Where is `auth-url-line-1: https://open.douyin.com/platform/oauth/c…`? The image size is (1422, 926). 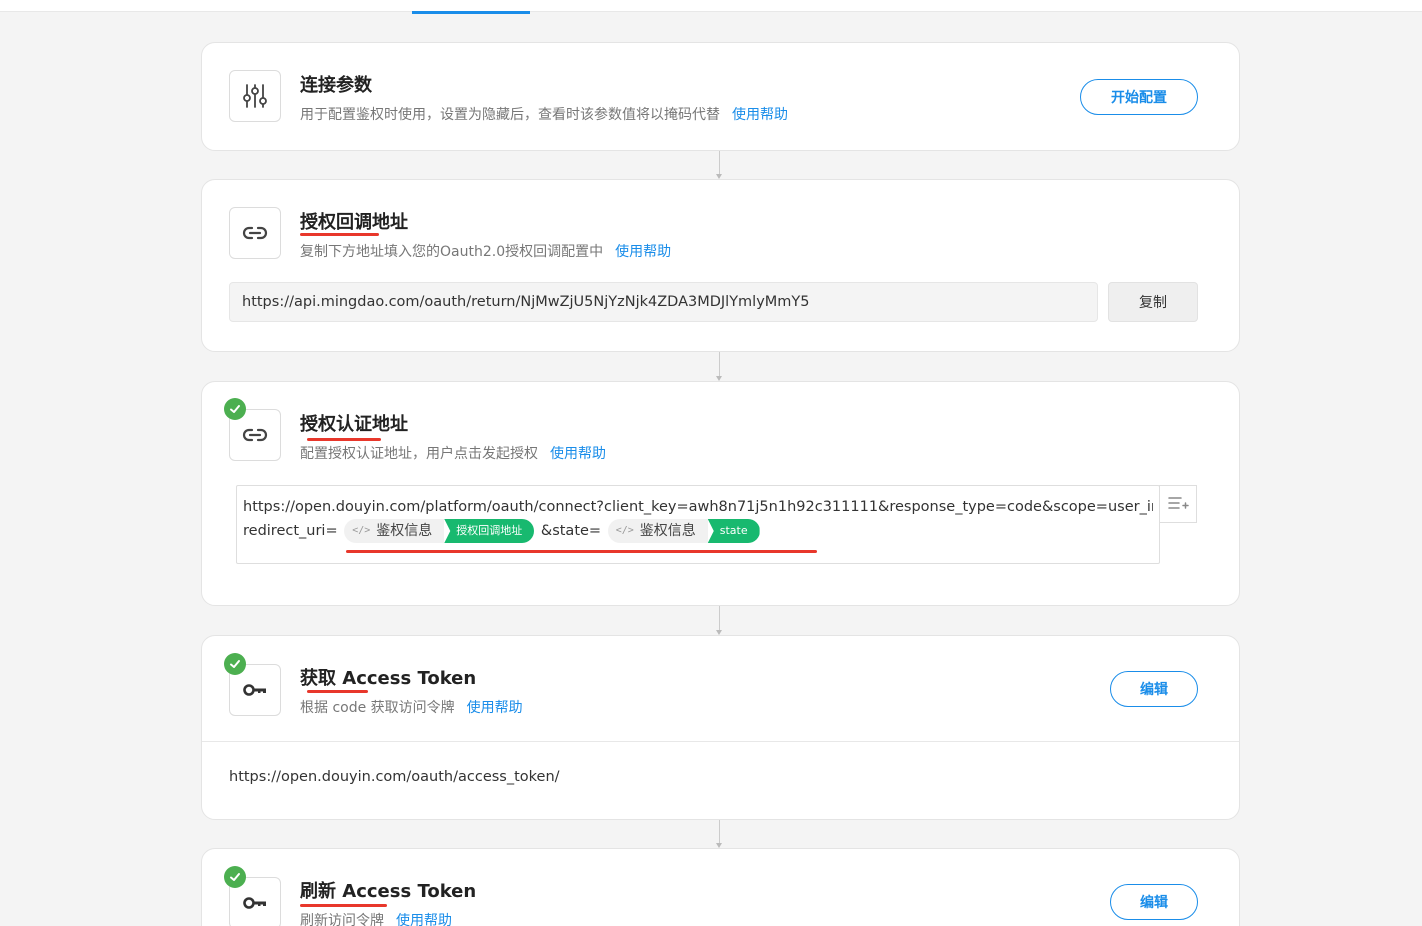
auth-url-line-1: https://open.douyin.com/platform/oauth/c… is located at coordinates (698, 507).